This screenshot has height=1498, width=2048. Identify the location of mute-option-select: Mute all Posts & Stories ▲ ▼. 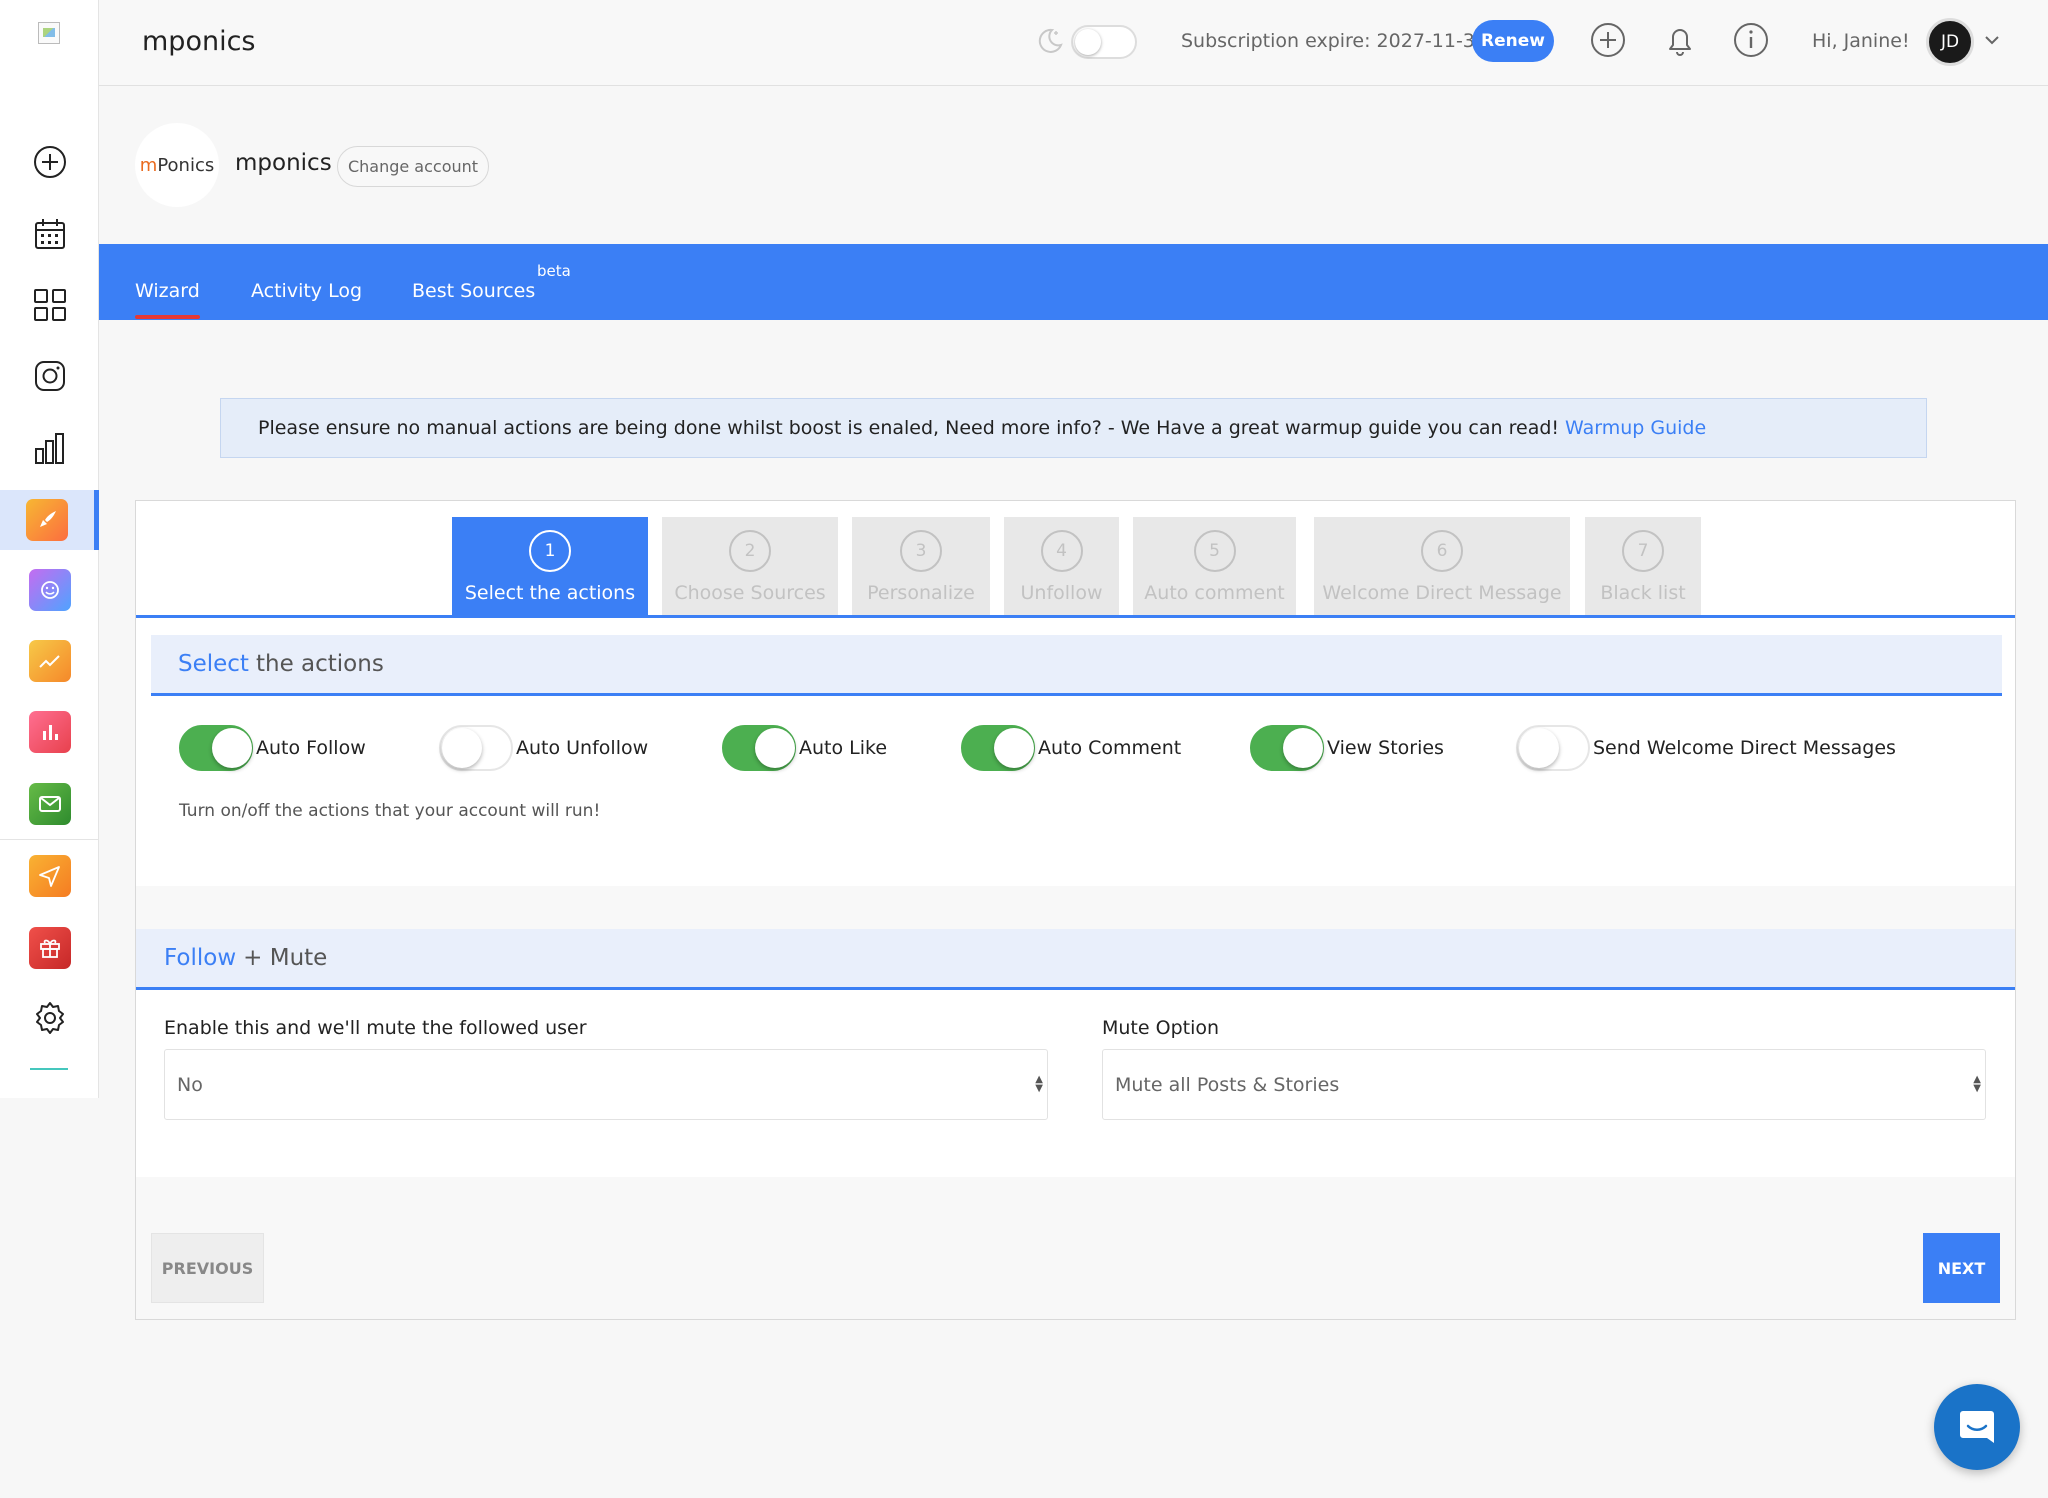
(1544, 1084).